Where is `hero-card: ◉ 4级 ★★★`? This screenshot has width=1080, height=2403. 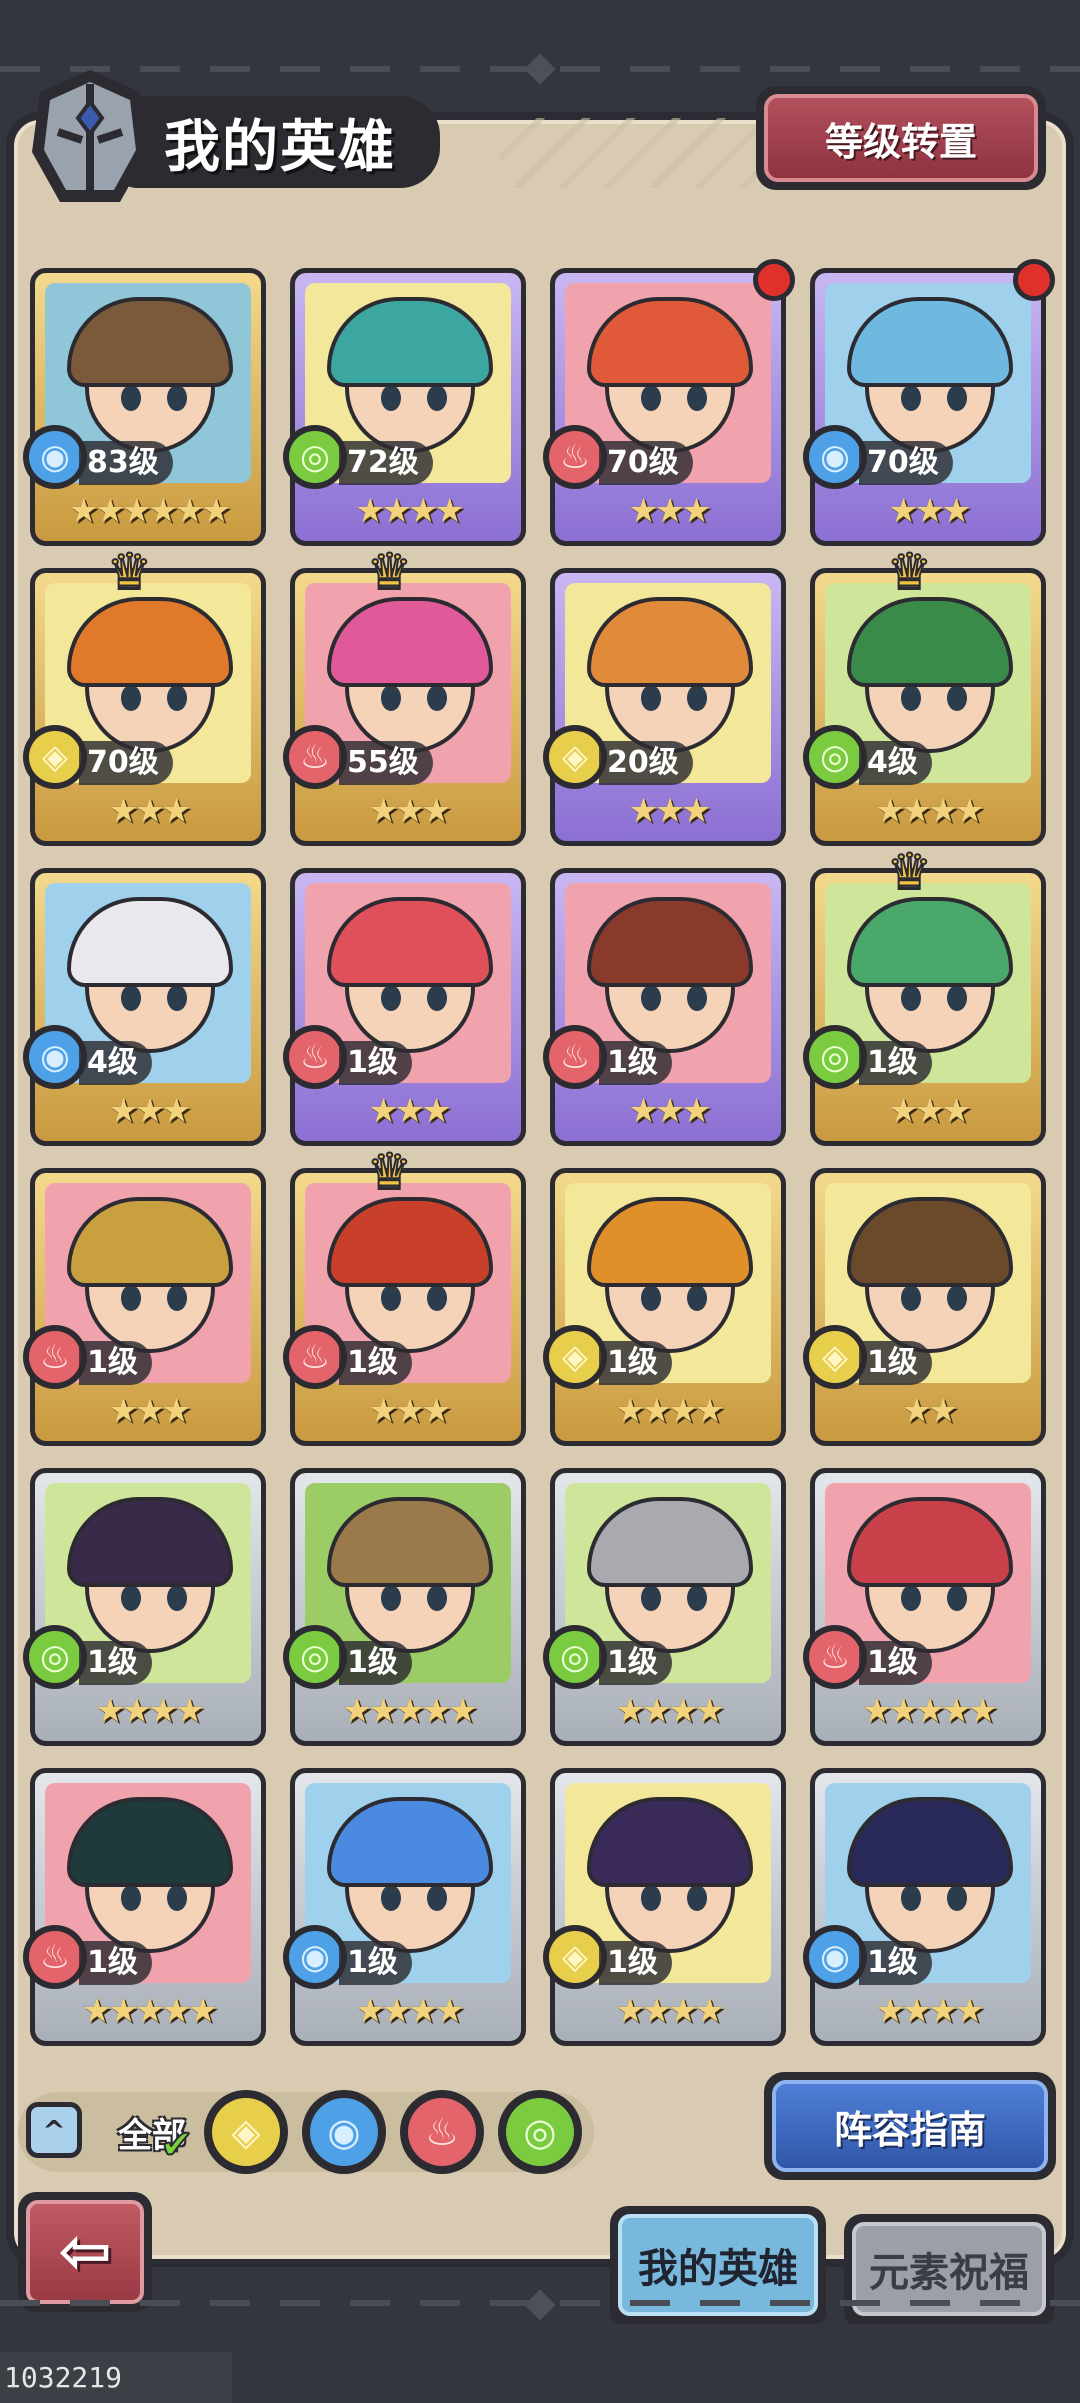 hero-card: ◉ 4级 ★★★ is located at coordinates (144, 1007).